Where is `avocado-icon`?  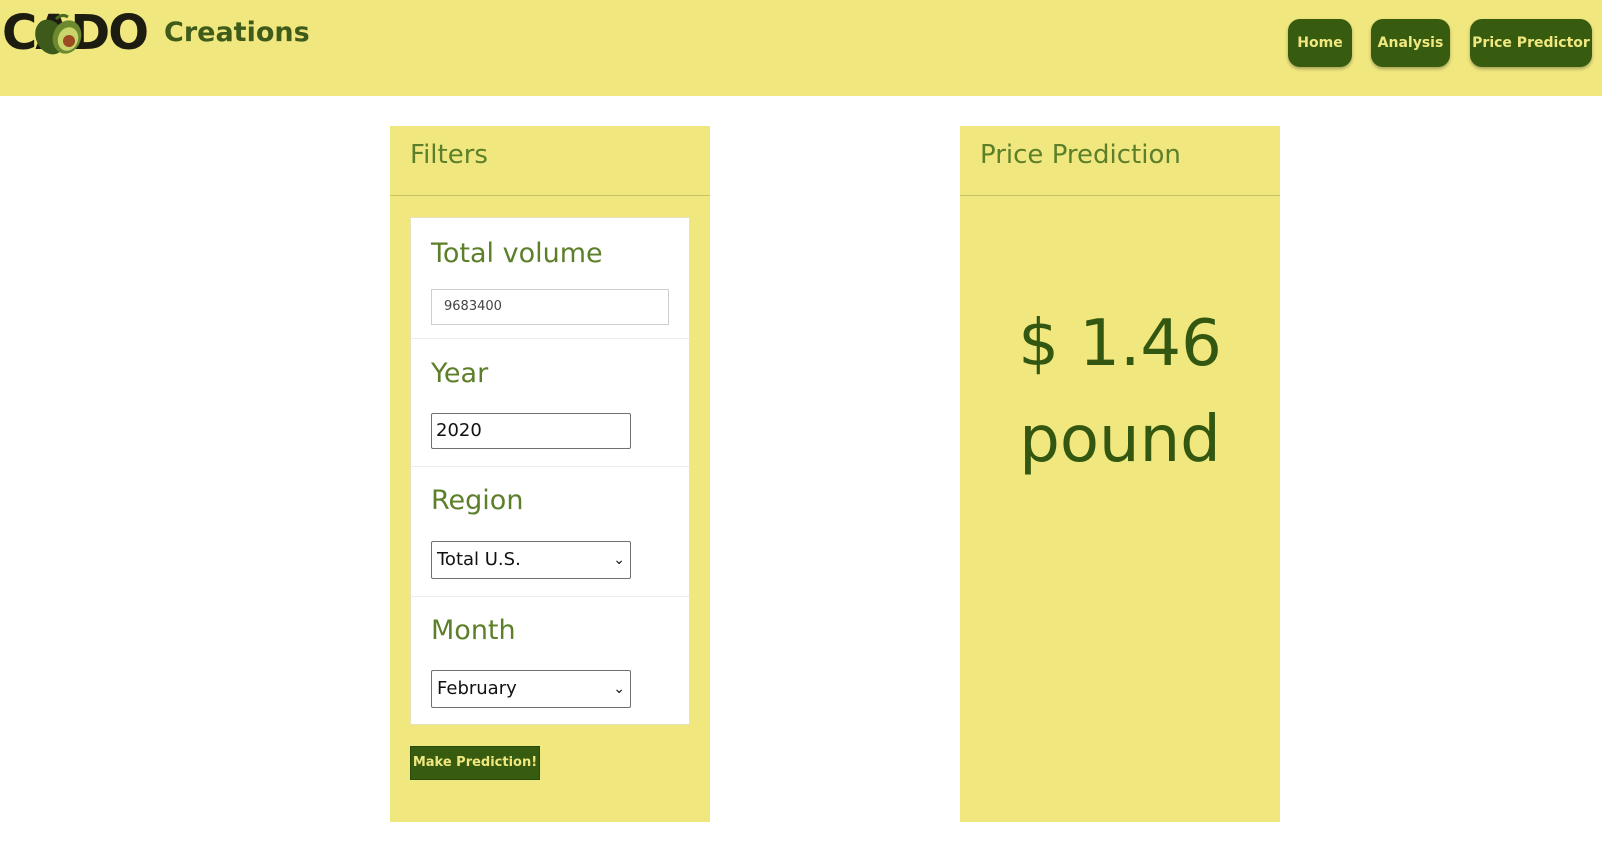
avocado-icon is located at coordinates (58, 34).